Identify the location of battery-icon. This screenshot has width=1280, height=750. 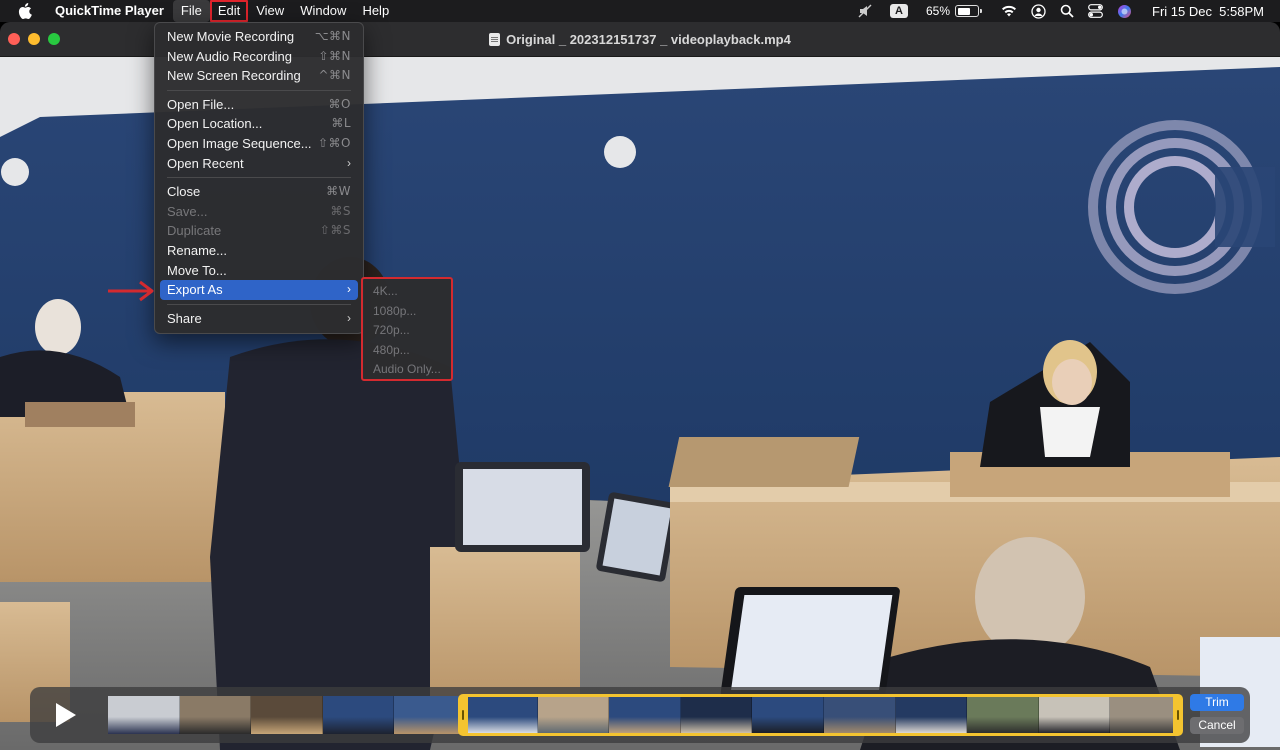
(968, 11).